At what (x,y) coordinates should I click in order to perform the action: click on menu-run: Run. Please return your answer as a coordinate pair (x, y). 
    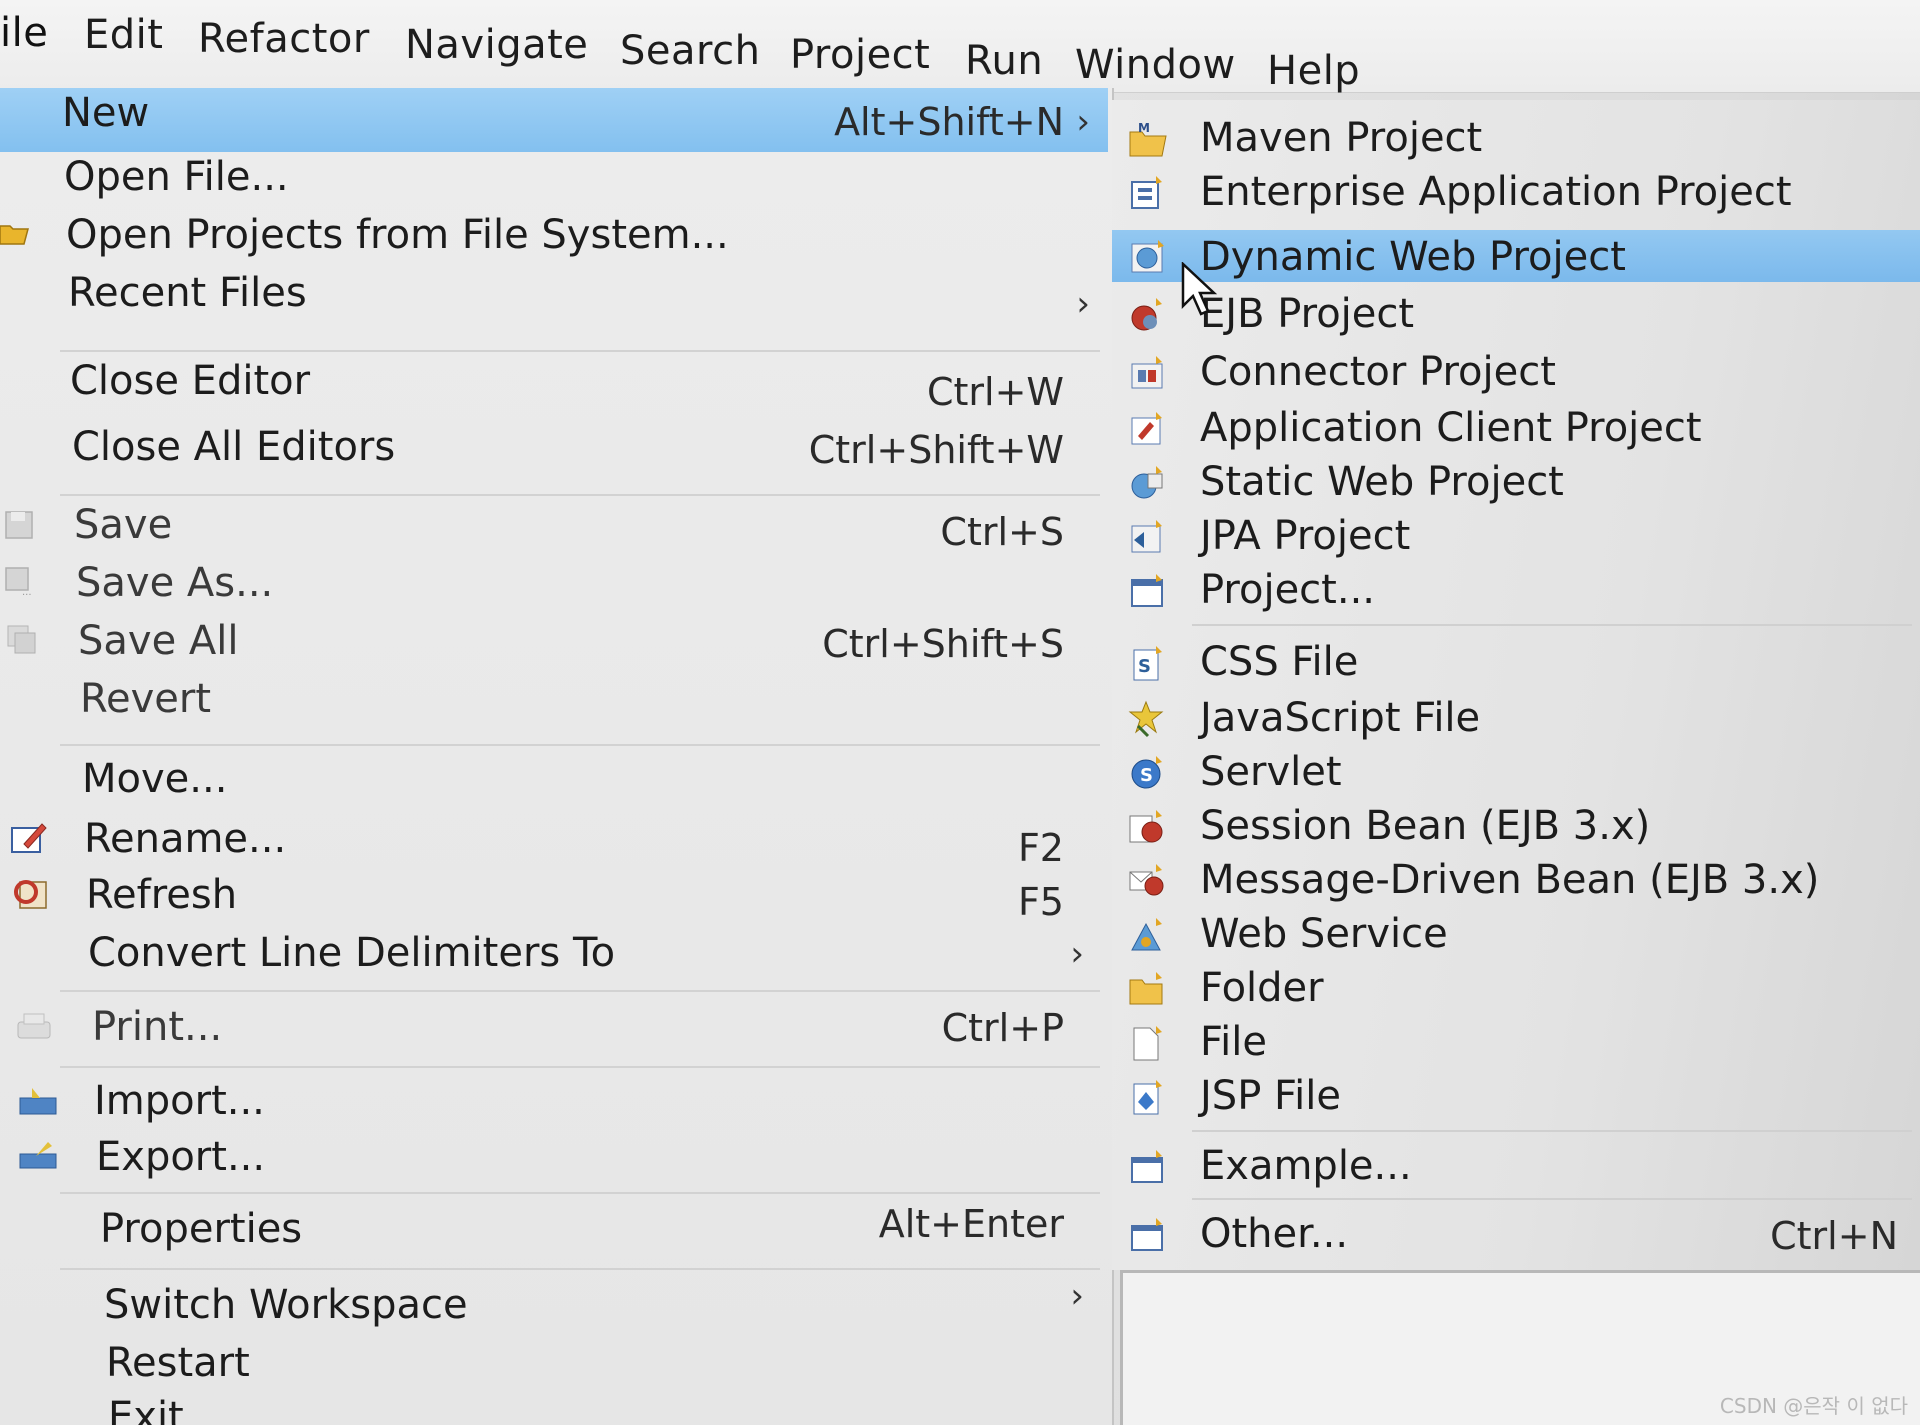
    Looking at the image, I should click on (1004, 61).